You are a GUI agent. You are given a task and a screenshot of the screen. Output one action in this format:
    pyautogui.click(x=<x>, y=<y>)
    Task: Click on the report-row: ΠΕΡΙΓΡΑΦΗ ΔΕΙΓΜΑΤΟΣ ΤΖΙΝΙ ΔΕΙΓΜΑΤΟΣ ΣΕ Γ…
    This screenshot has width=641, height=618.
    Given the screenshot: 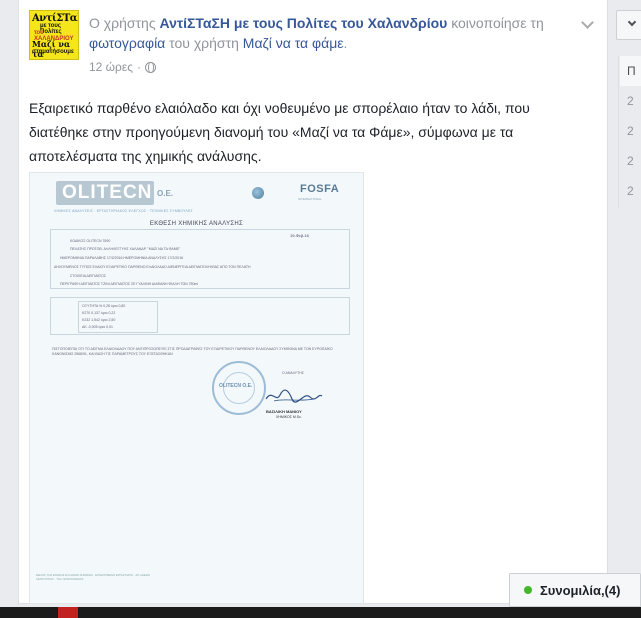 What is the action you would take?
    pyautogui.click(x=129, y=284)
    